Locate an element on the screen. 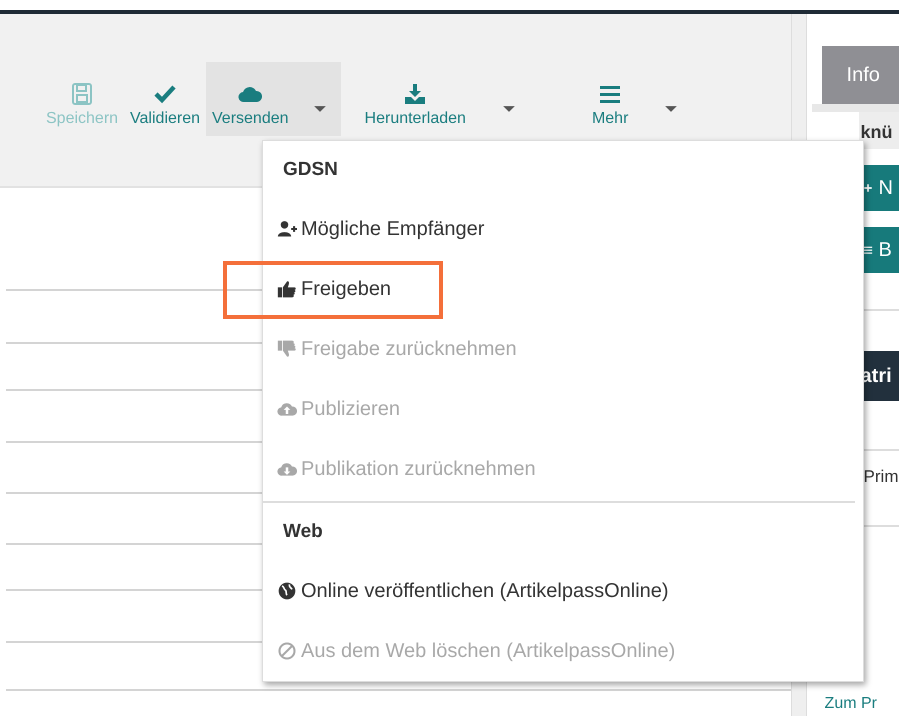 The image size is (899, 716). thumbs-down-icon is located at coordinates (287, 349).